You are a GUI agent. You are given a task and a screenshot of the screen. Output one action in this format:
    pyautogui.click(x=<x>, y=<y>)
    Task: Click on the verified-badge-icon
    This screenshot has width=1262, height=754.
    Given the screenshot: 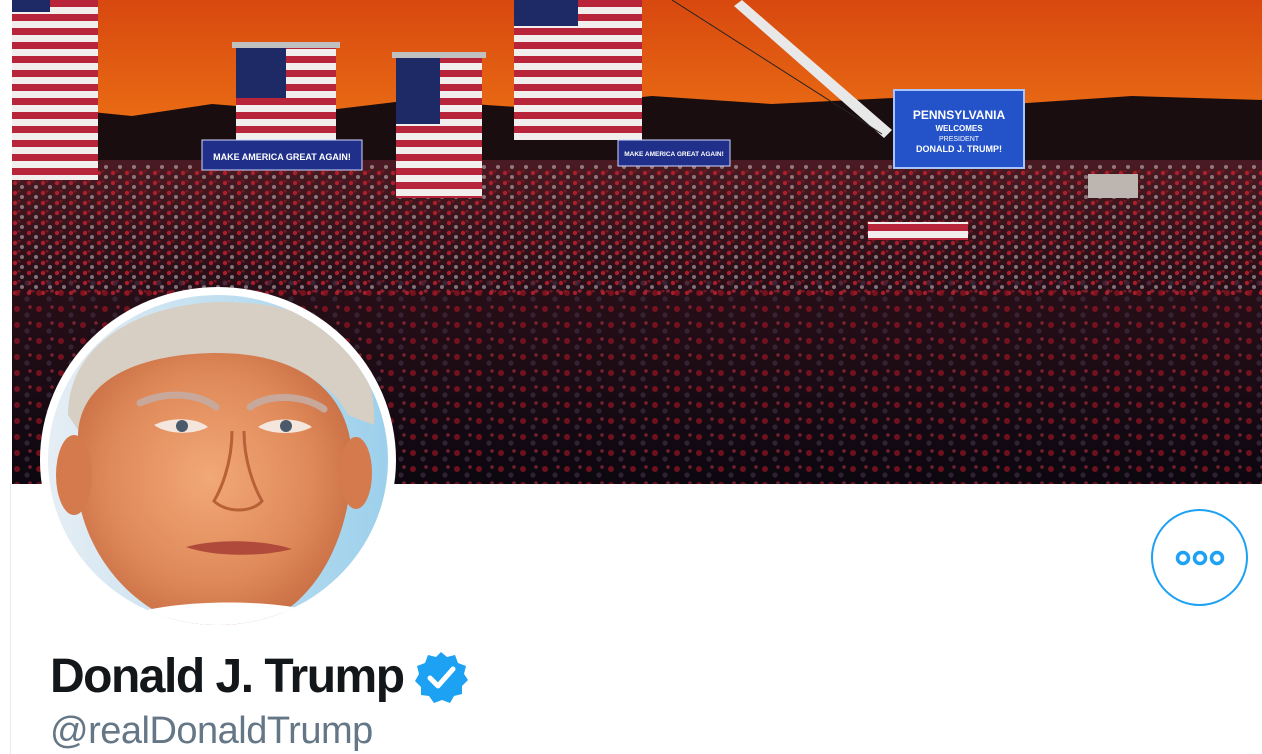 What is the action you would take?
    pyautogui.click(x=441, y=677)
    